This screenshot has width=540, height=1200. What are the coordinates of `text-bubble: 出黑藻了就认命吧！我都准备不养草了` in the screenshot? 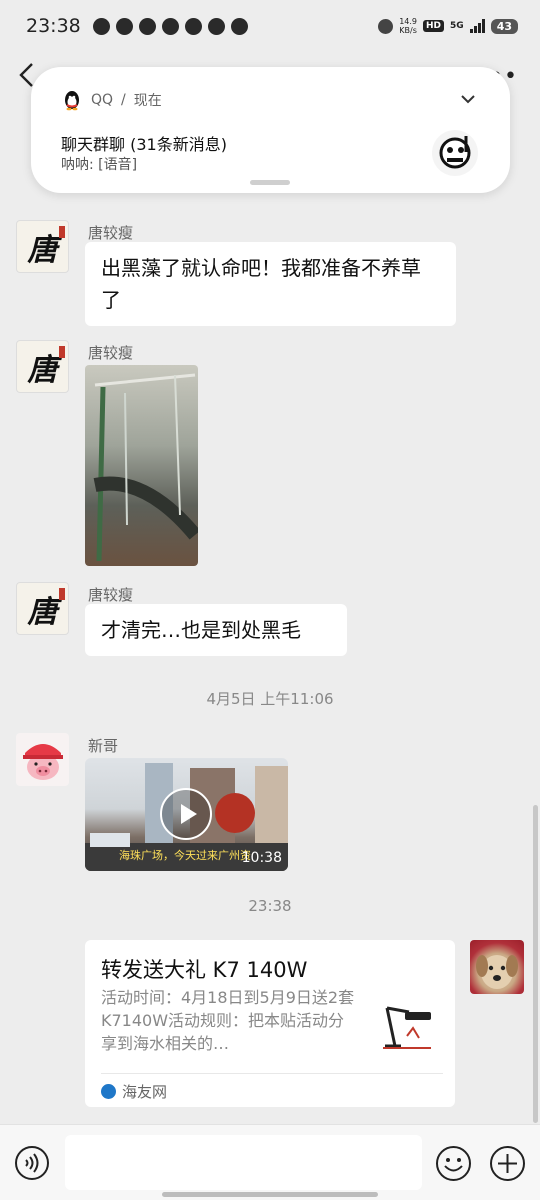 It's located at (270, 284).